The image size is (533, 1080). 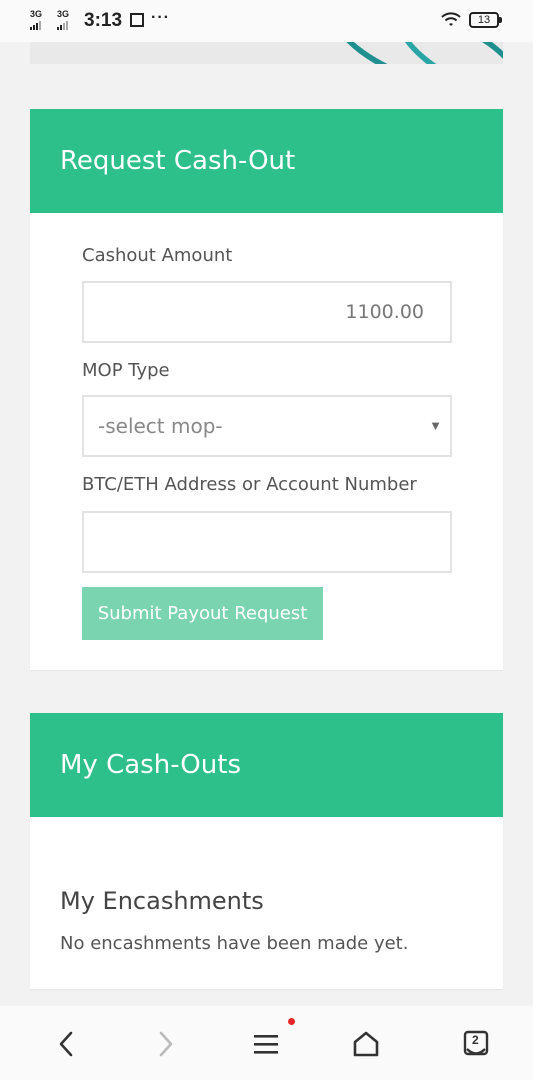 What do you see at coordinates (137, 20) in the screenshot?
I see `screenshot-icon` at bounding box center [137, 20].